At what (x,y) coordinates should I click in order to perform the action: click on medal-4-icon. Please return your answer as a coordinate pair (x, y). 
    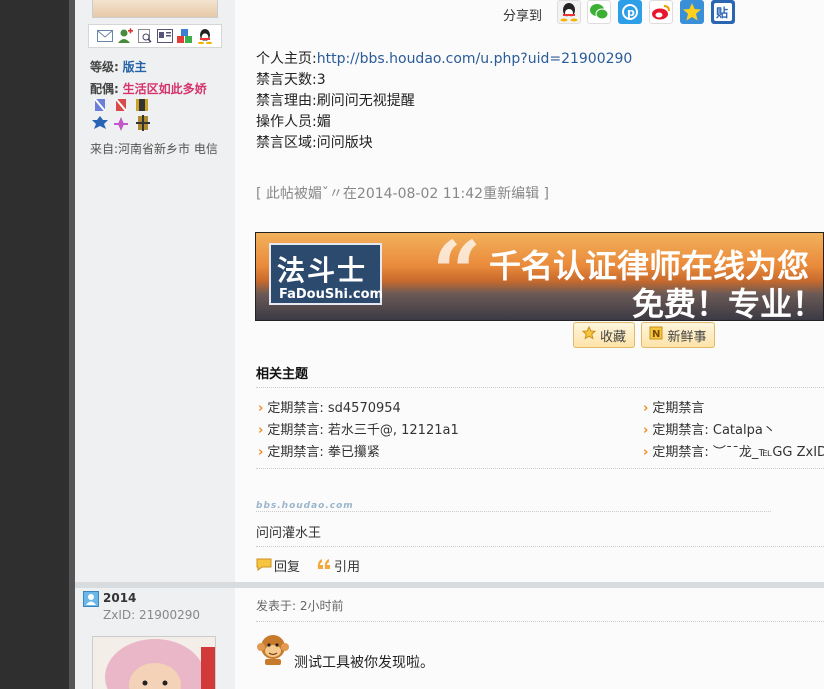
    Looking at the image, I should click on (100, 122).